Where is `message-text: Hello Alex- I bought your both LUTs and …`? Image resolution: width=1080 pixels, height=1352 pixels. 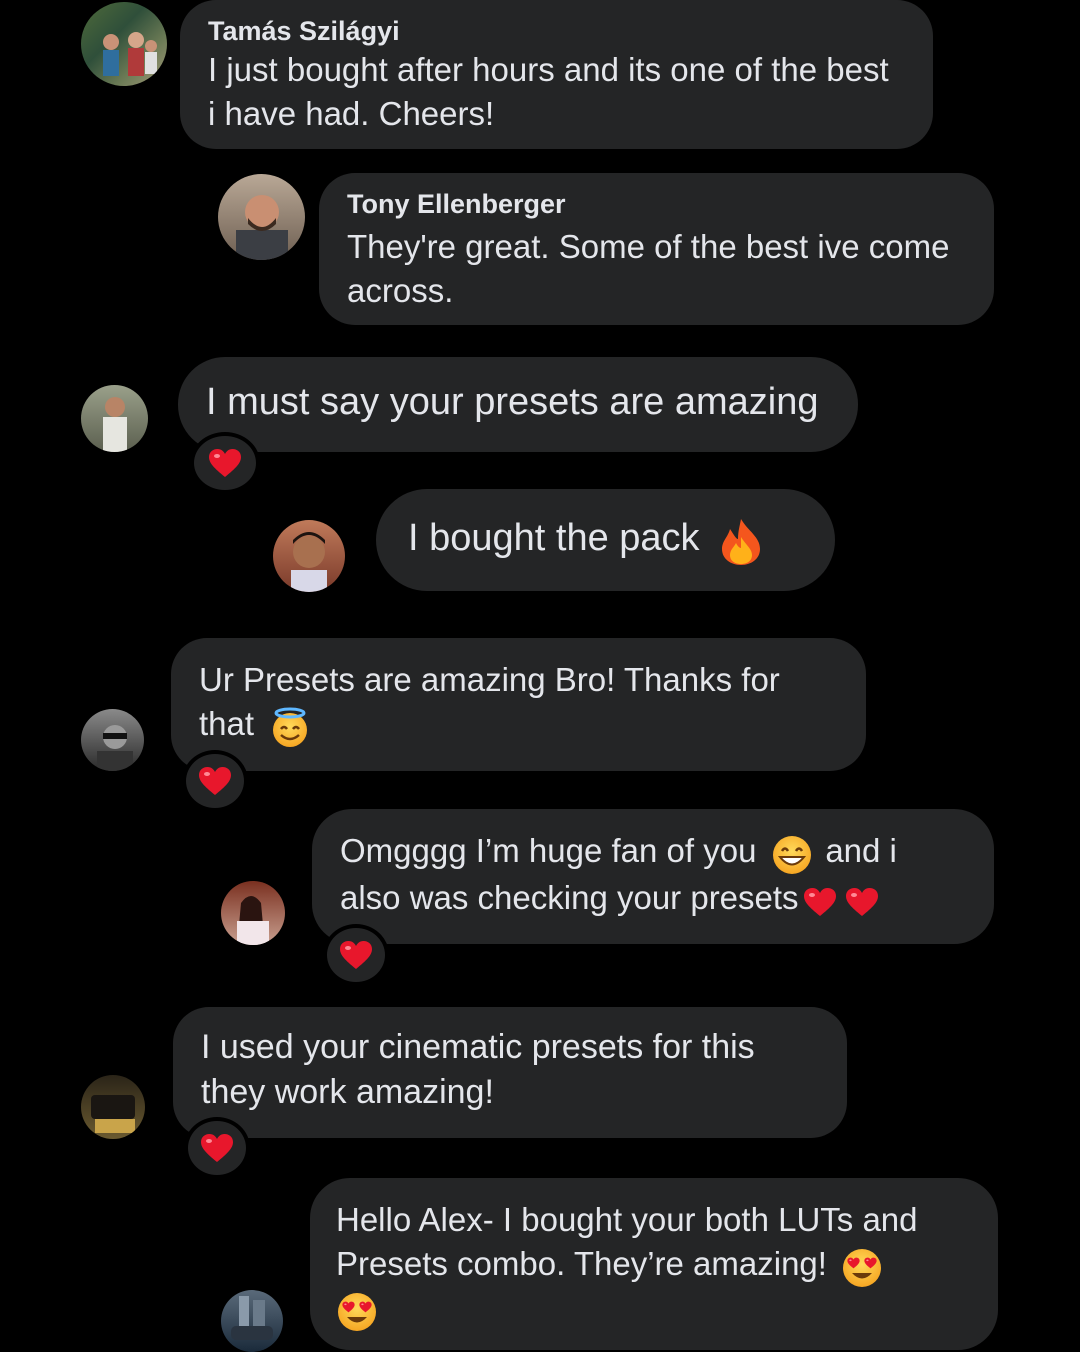
message-text: Hello Alex- I bought your both LUTs and … is located at coordinates (627, 1241).